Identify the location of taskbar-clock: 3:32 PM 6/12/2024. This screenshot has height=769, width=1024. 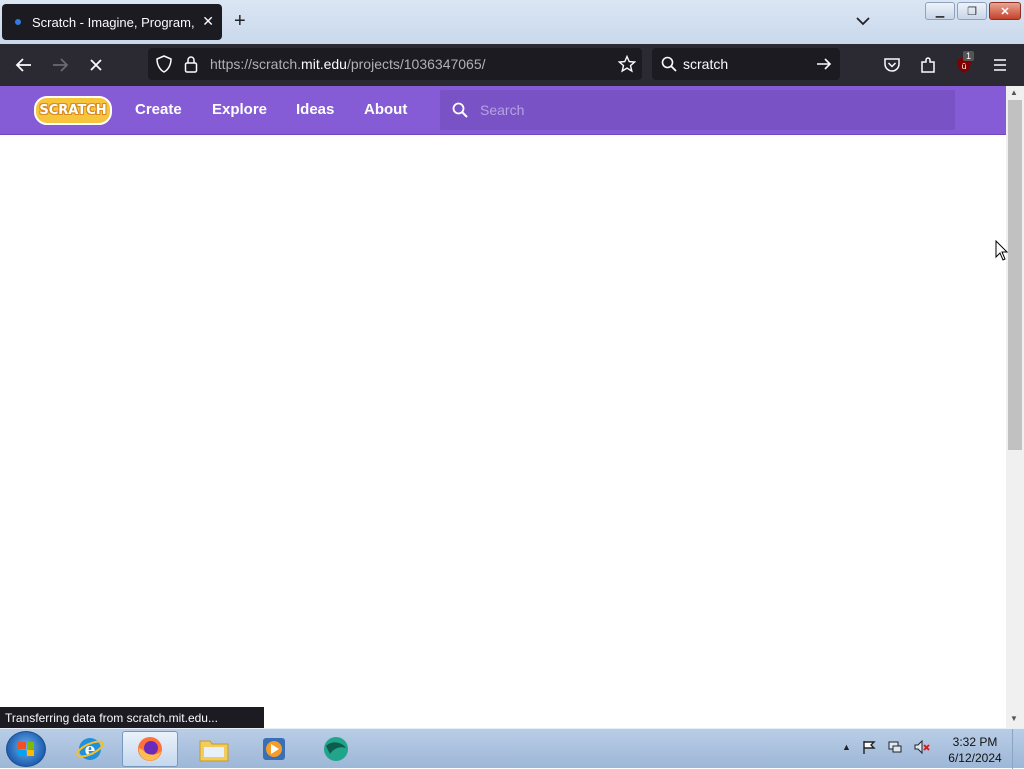
(975, 750).